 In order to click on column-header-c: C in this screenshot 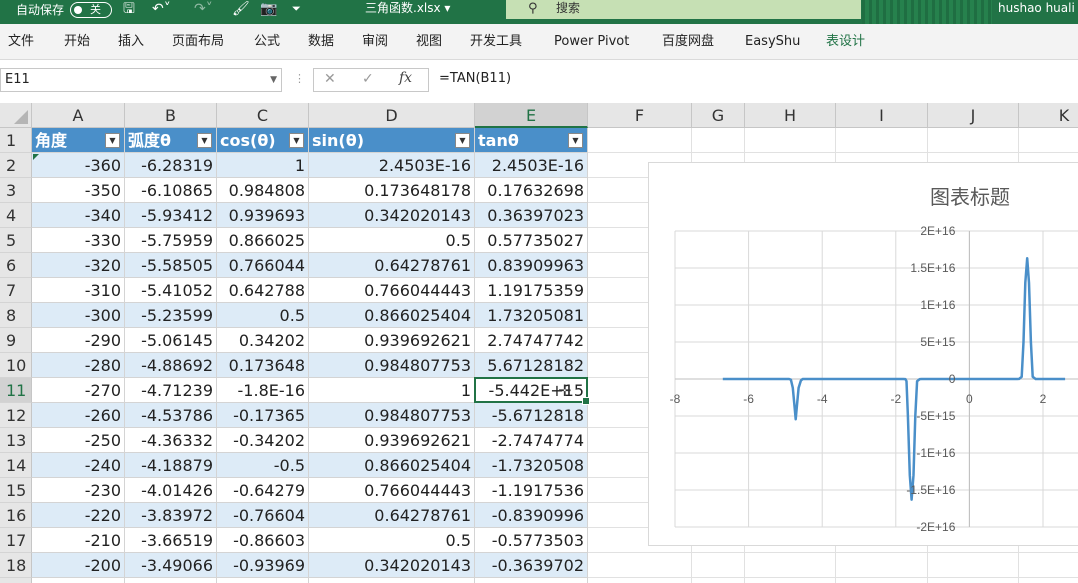, I will do `click(263, 115)`.